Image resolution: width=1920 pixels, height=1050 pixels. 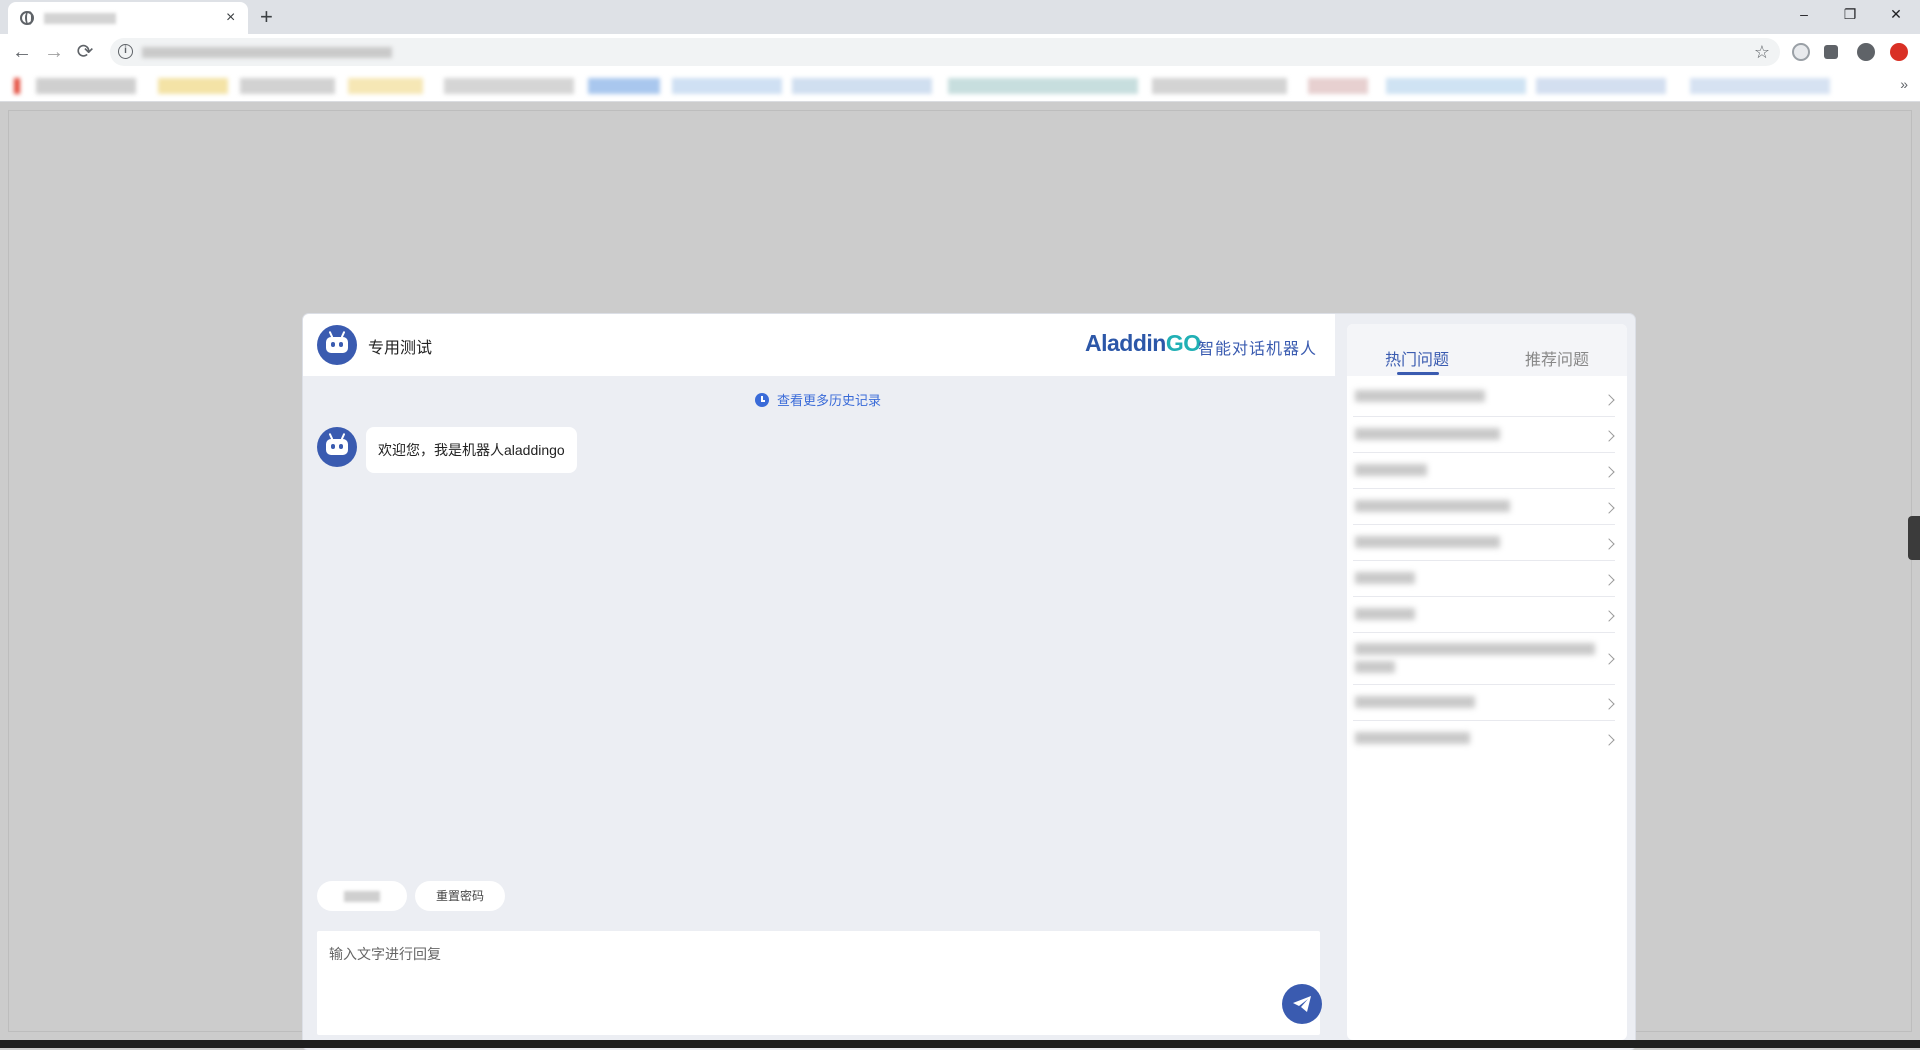 I want to click on update-alert-icon, so click(x=1899, y=52).